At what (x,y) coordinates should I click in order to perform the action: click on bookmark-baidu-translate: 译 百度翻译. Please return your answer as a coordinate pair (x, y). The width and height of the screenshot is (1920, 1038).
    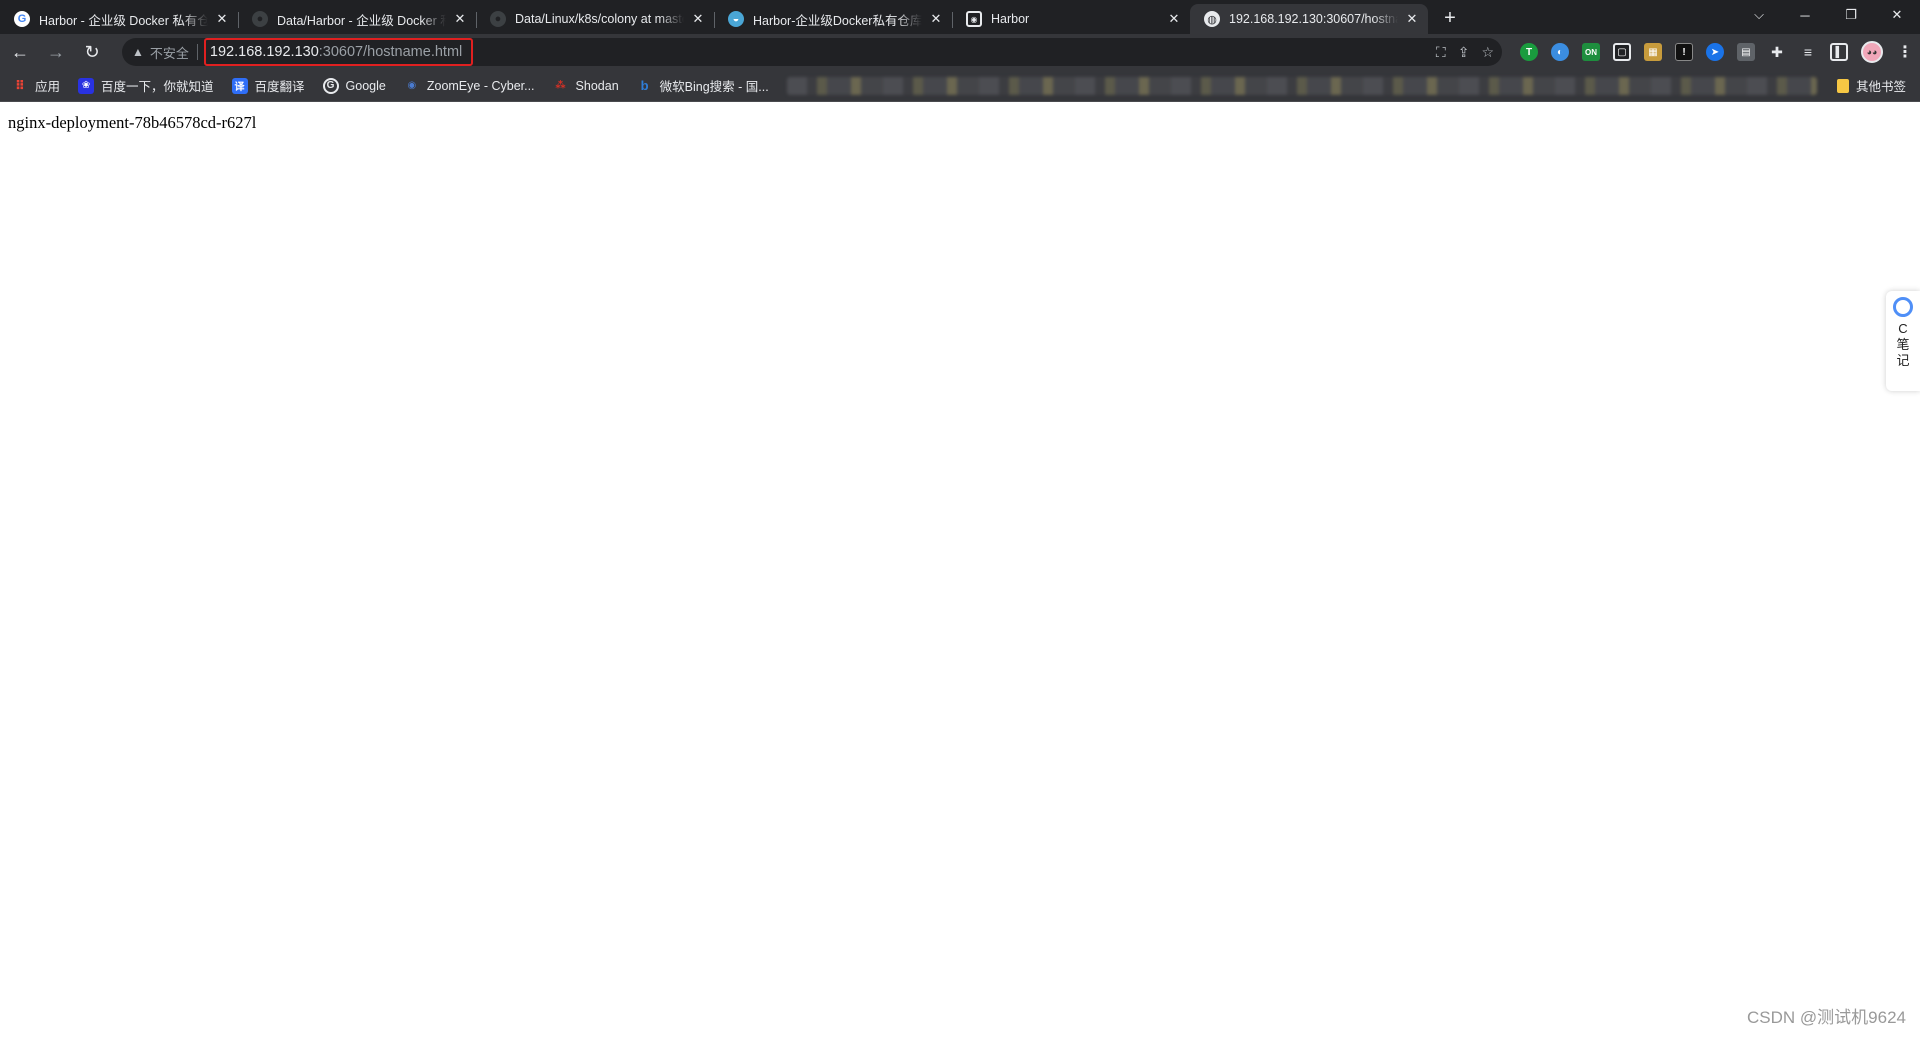
    Looking at the image, I should click on (268, 85).